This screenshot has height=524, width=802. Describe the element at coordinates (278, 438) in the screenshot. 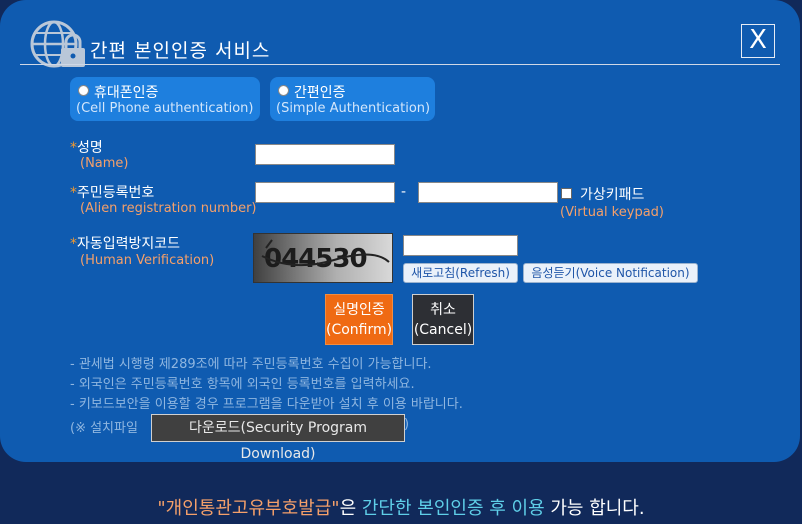

I see `security-program-download-button: 다운로드(Security Program Download)` at that location.